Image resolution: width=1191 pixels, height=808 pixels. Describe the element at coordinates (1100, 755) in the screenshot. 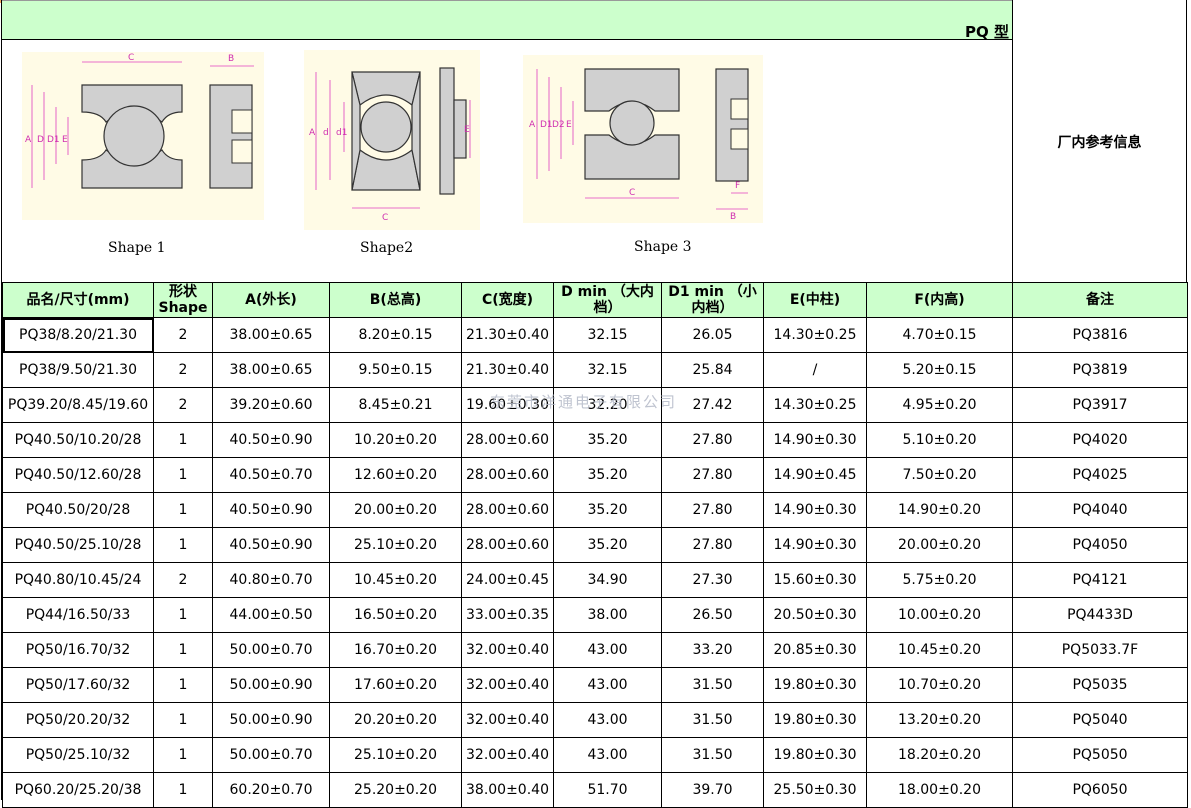

I see `cell-remark: PQ5050` at that location.